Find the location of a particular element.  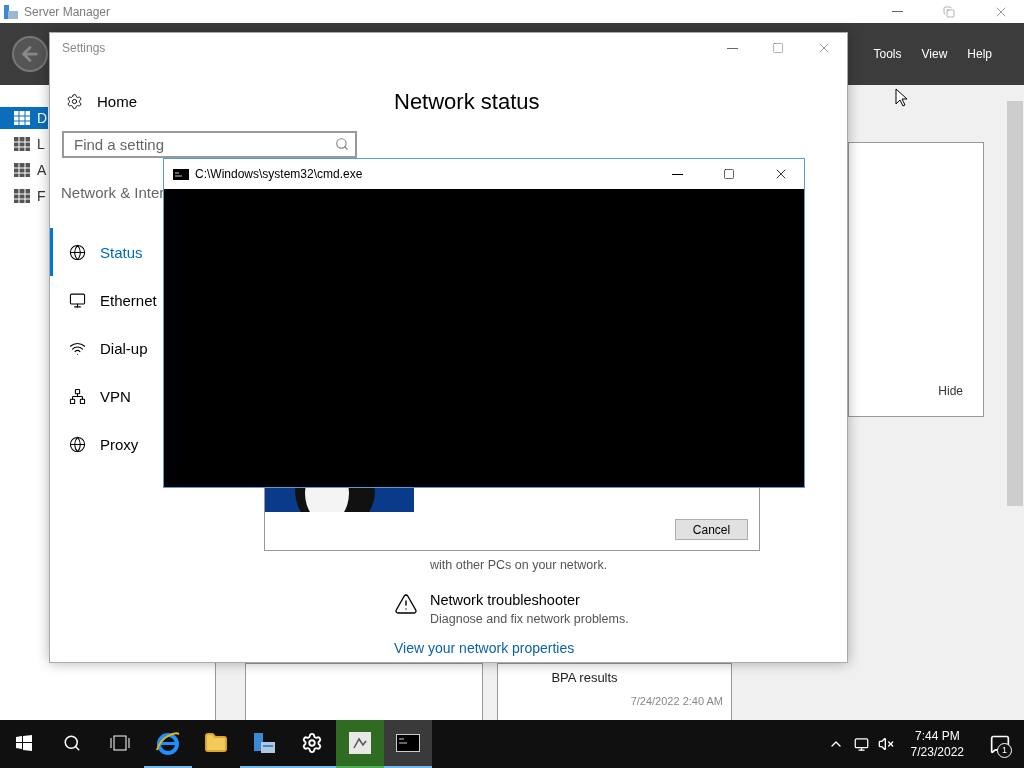

mouse-pointer-icon is located at coordinates (901, 97).